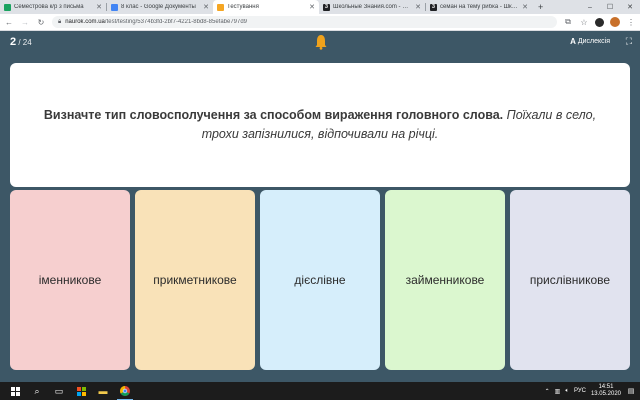 Image resolution: width=640 pixels, height=400 pixels. I want to click on windows-icon, so click(15, 391).